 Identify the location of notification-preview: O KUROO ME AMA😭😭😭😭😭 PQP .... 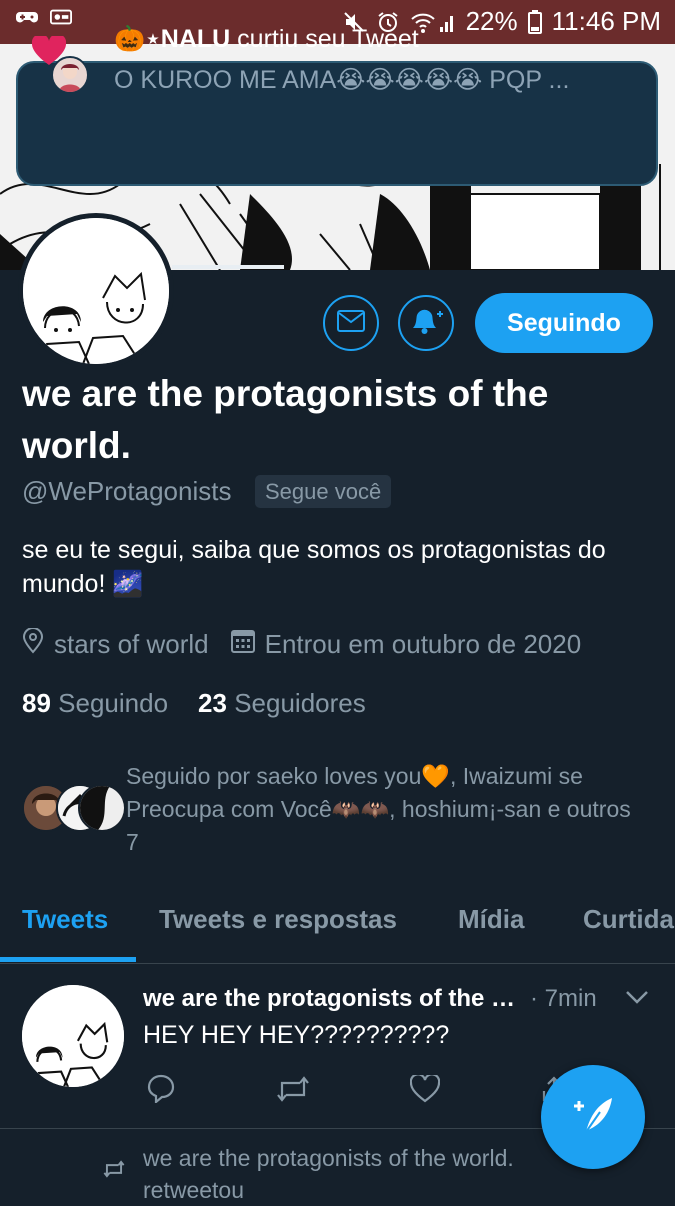
(342, 80).